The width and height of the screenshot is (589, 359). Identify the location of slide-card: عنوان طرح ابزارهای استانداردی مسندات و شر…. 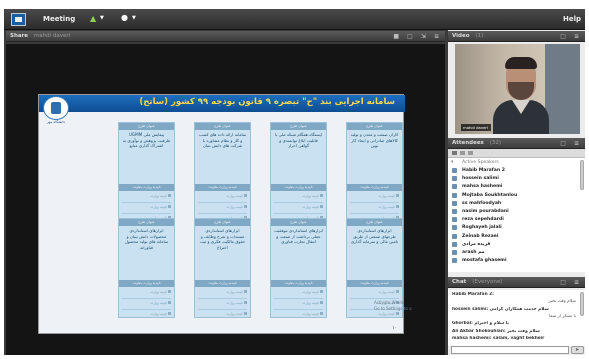
(222, 268).